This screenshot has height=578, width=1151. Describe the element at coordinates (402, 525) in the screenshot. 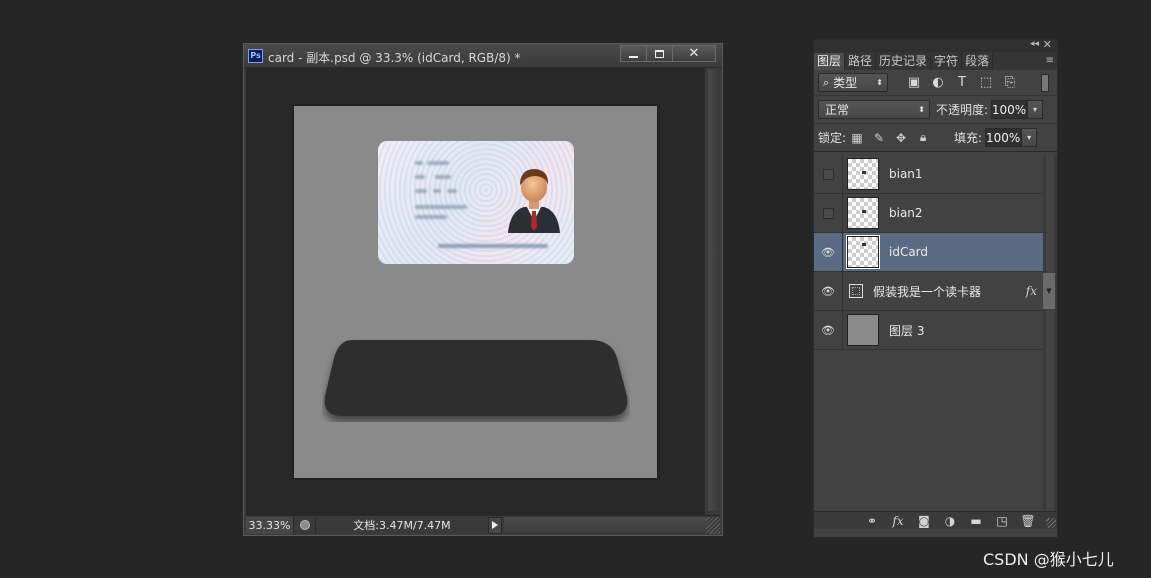

I see `document-size: 文档:3.47M/7.47M` at that location.